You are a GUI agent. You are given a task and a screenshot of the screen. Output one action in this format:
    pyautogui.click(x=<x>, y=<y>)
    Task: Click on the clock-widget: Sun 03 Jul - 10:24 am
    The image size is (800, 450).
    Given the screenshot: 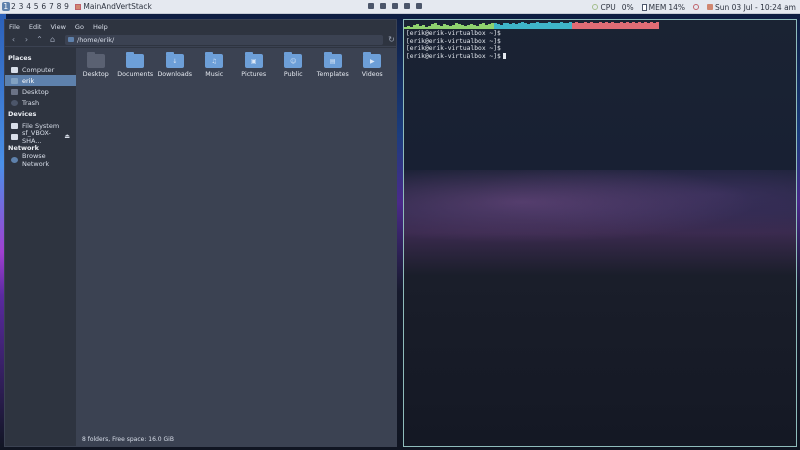 What is the action you would take?
    pyautogui.click(x=751, y=7)
    